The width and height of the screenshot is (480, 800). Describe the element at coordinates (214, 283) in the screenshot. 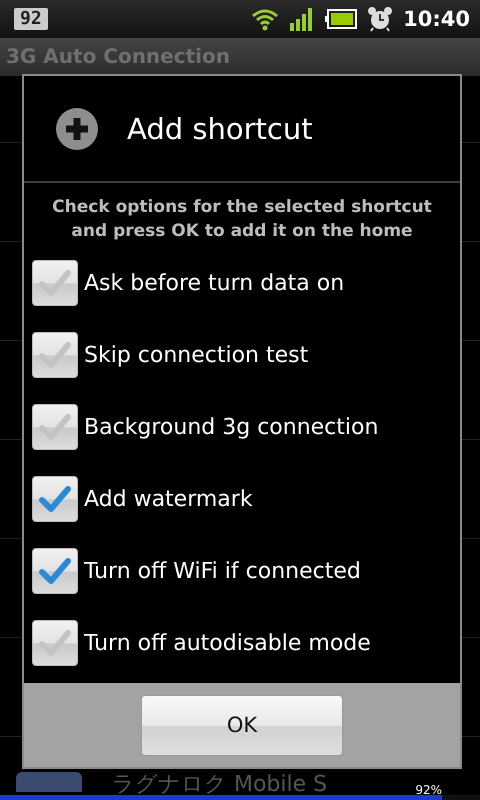

I see `option-label: Ask before turn data on` at that location.